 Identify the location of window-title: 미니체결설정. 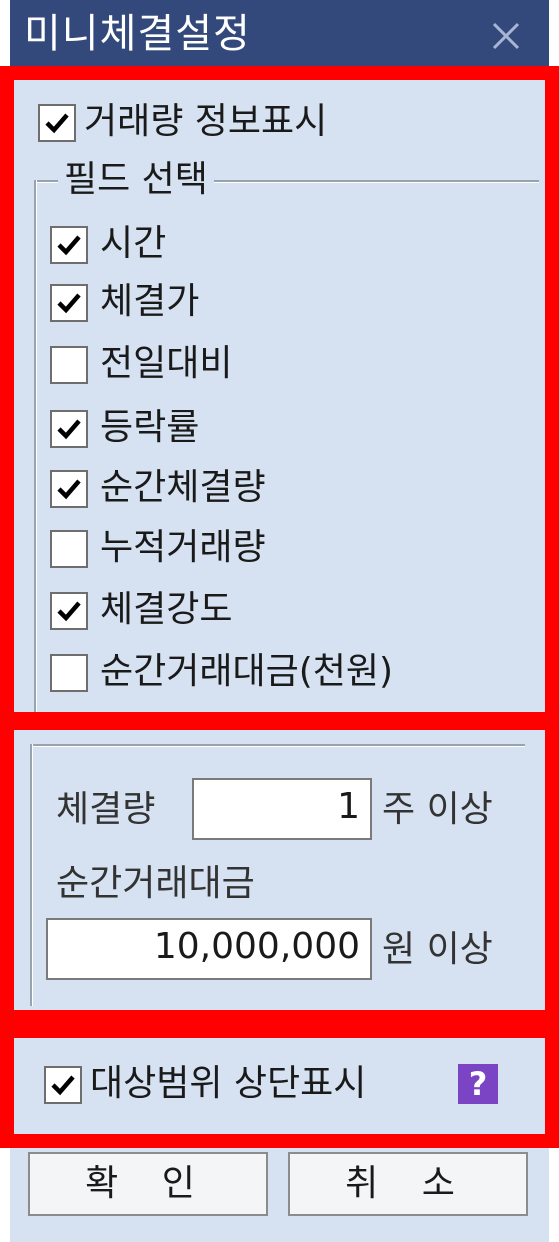
(137, 34).